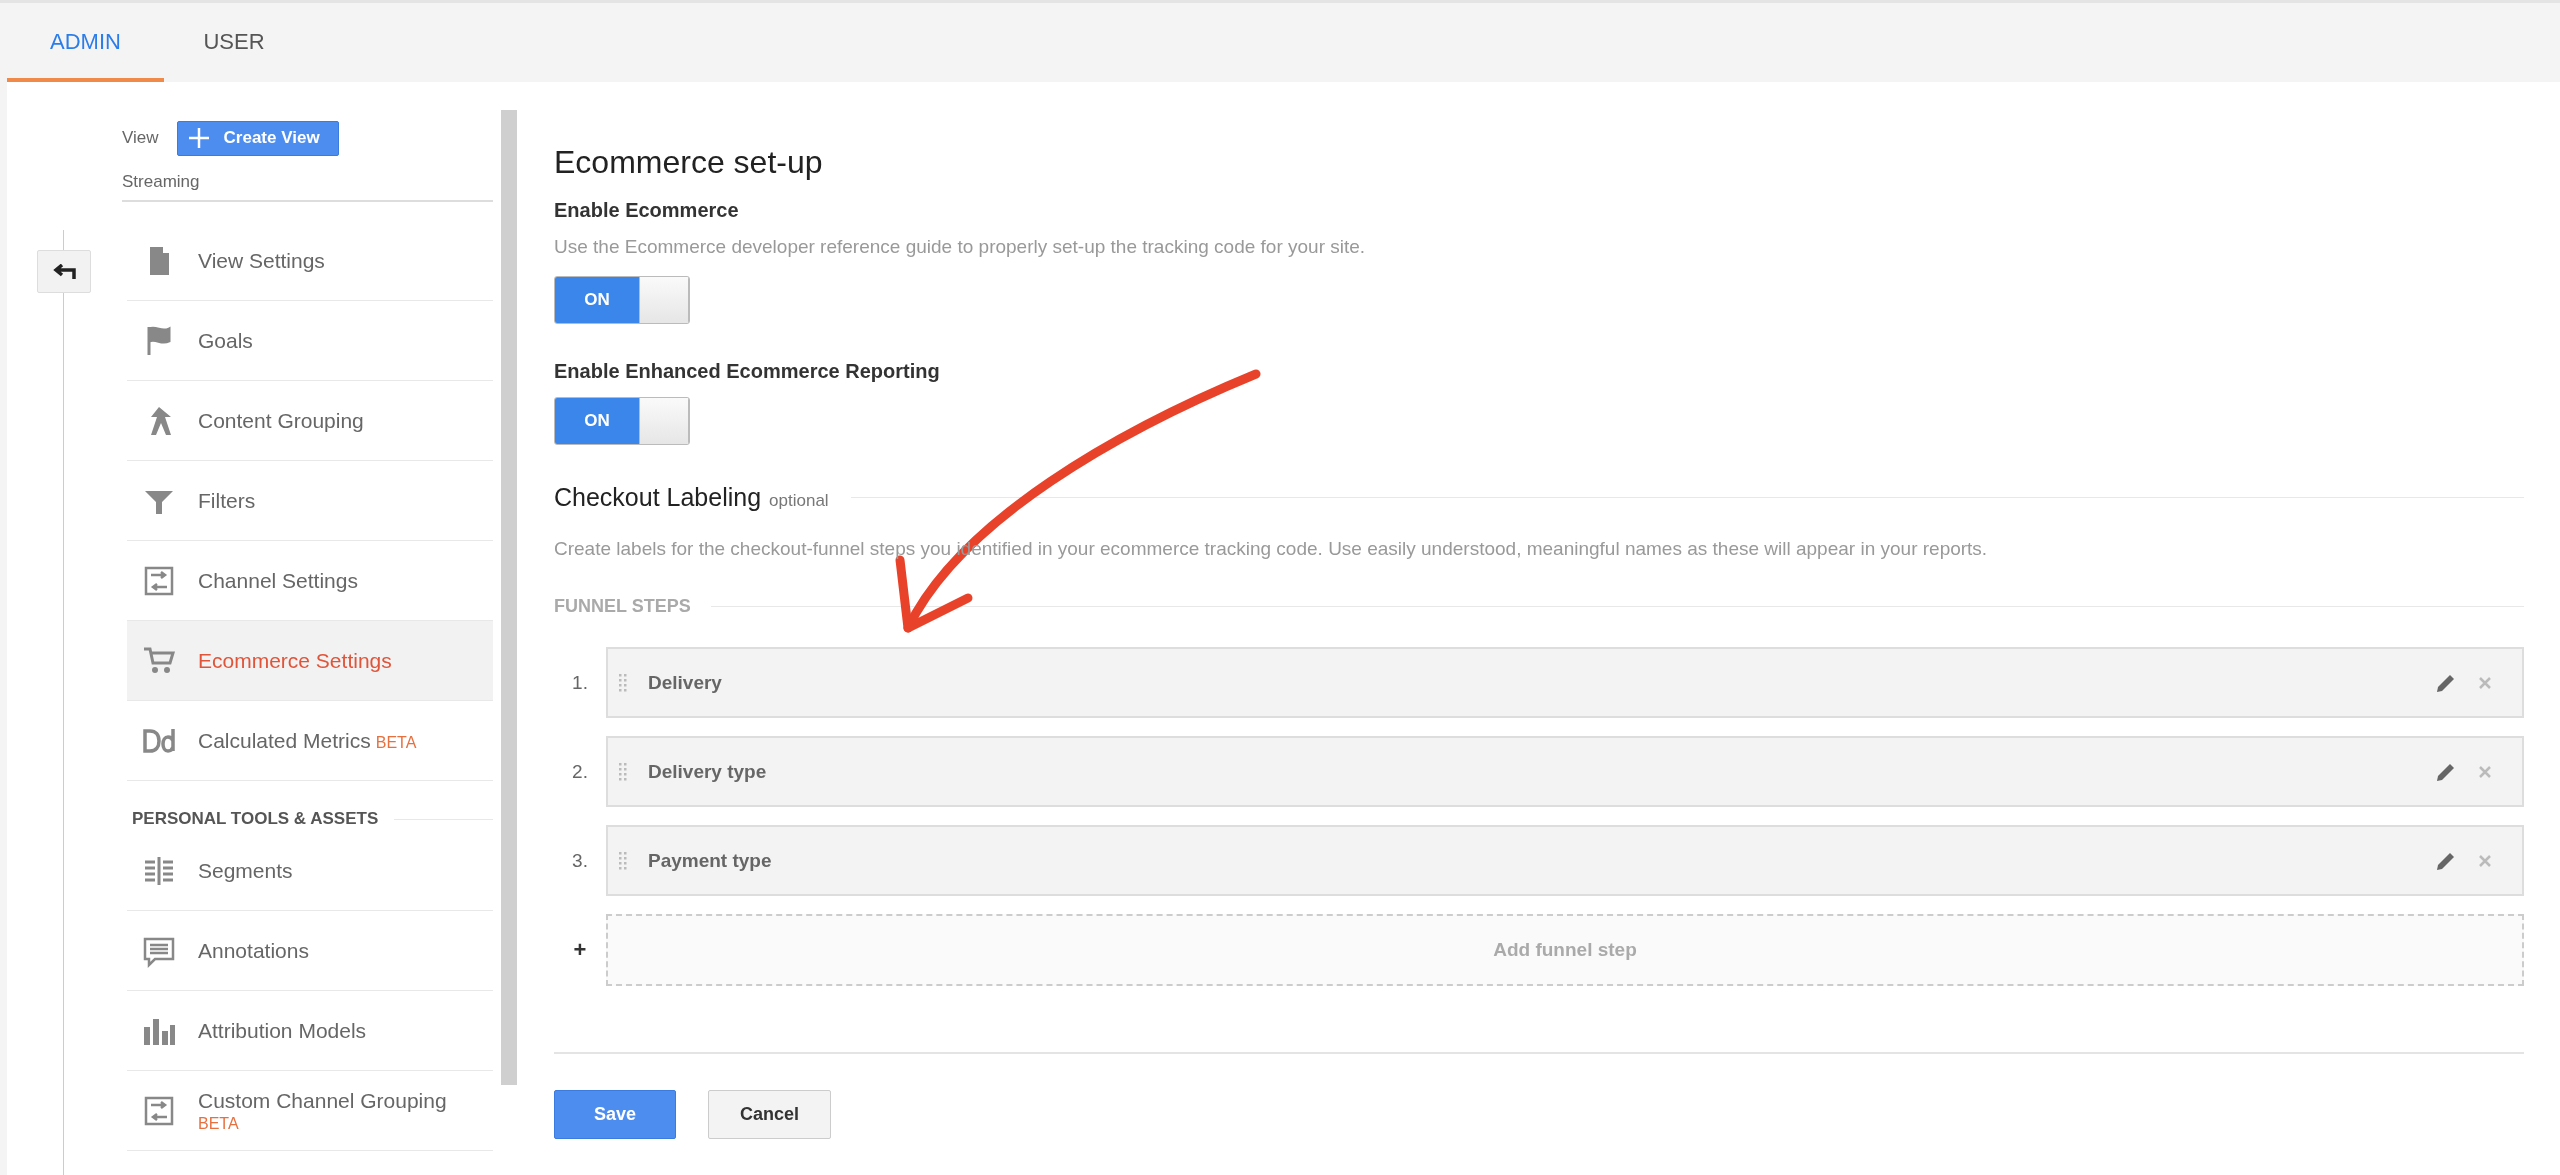 The height and width of the screenshot is (1175, 2560). Describe the element at coordinates (622, 606) in the screenshot. I see `funnel-steps-header: FUNNEL STEPS` at that location.